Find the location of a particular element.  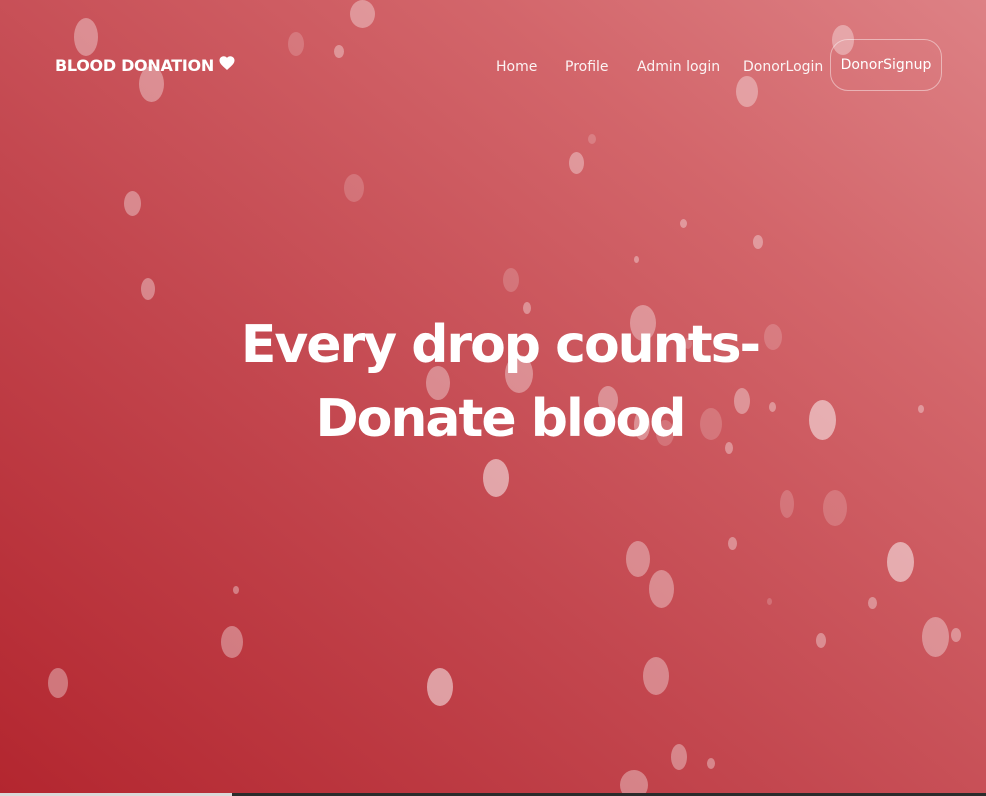

heart-icon is located at coordinates (227, 62).